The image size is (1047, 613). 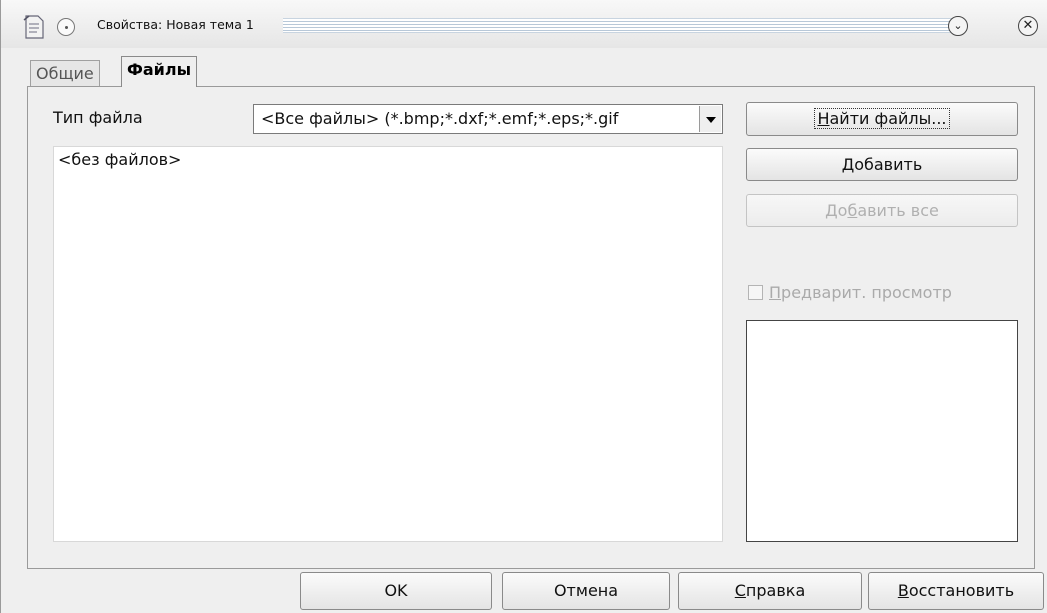 What do you see at coordinates (775, 590) in the screenshot?
I see `help-label-post: правка` at bounding box center [775, 590].